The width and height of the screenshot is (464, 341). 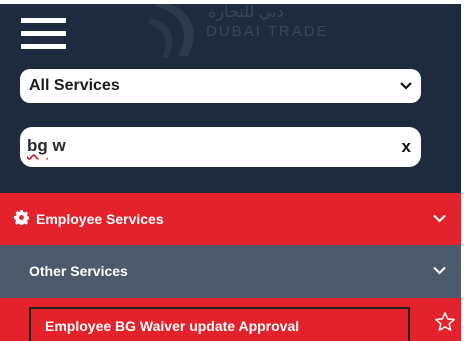 What do you see at coordinates (100, 219) in the screenshot?
I see `employee-services-label: Employee Services` at bounding box center [100, 219].